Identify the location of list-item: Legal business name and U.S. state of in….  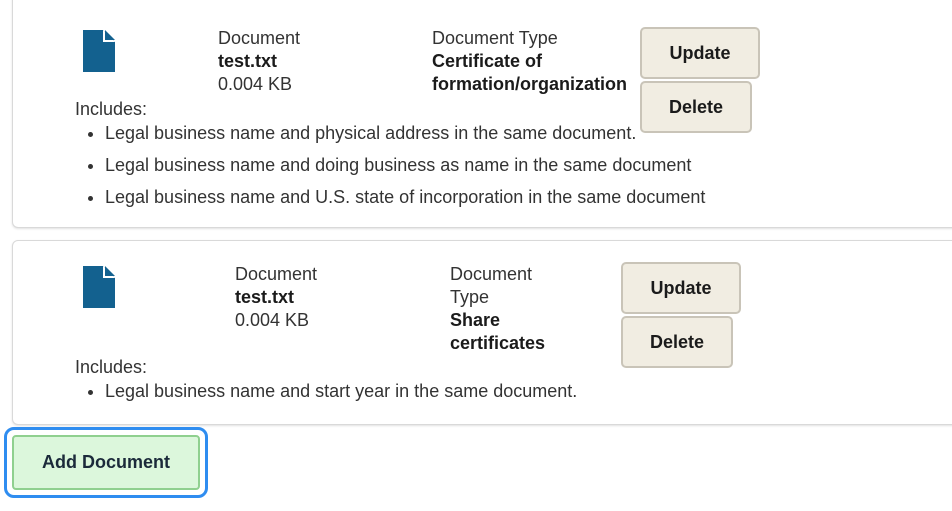
(405, 197).